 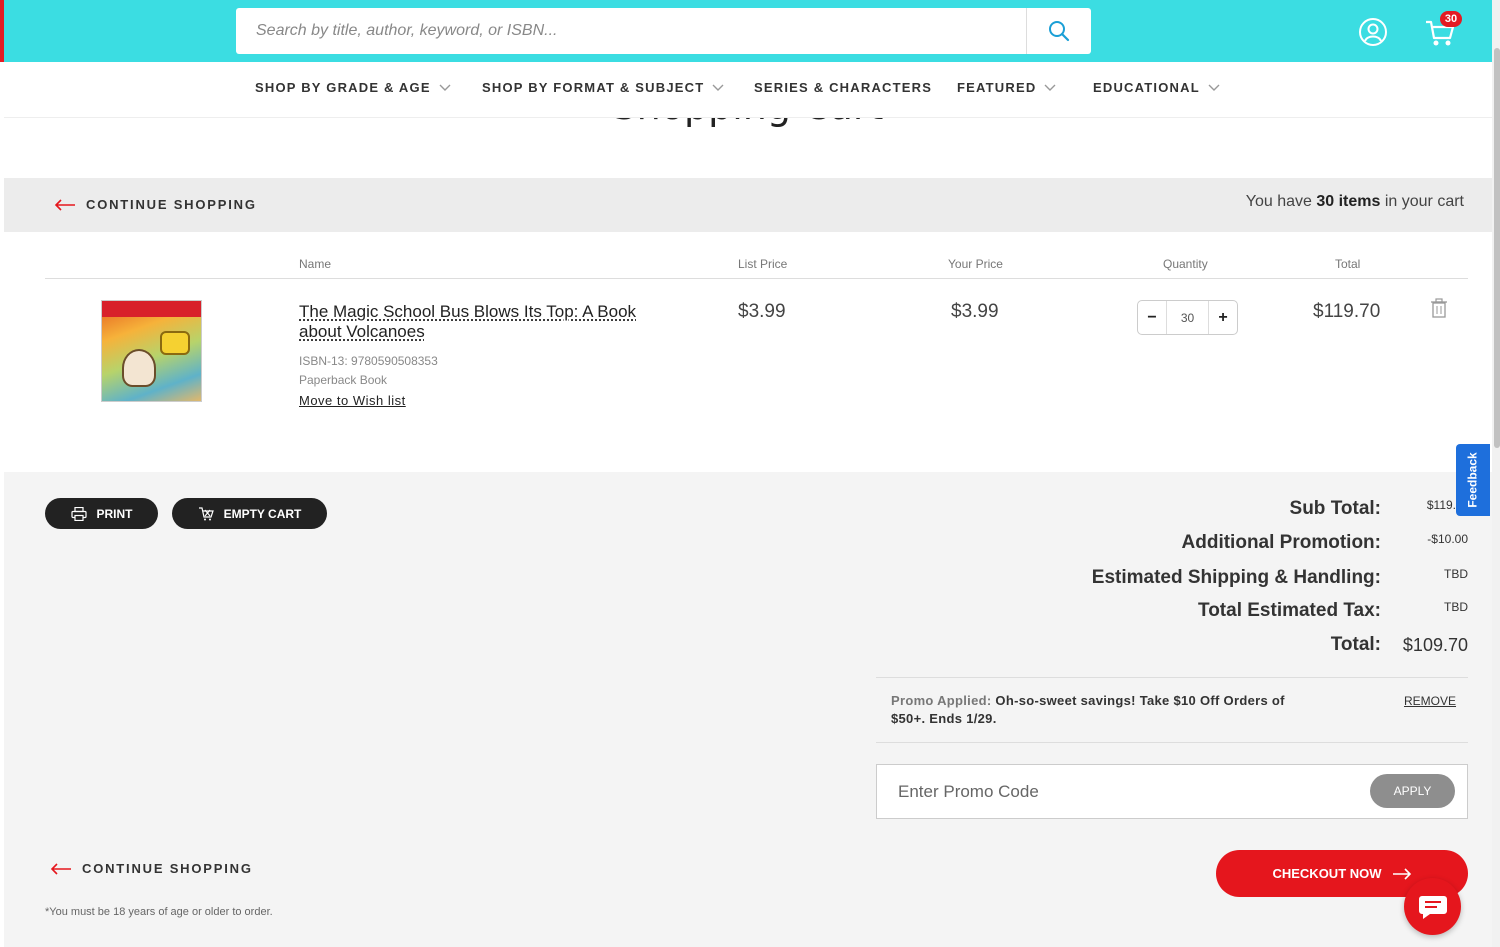 I want to click on your-price: $3.99, so click(x=975, y=311).